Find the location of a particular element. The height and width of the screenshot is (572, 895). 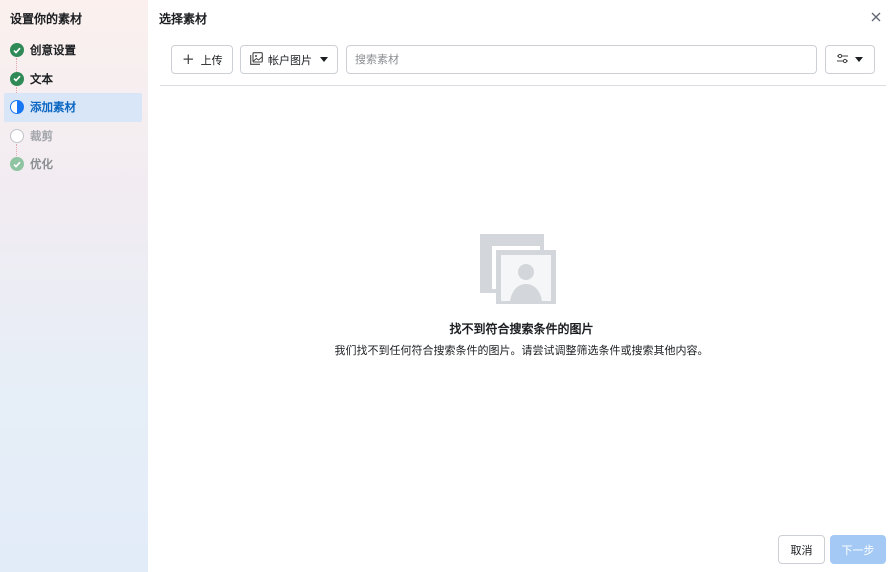

step-optimize: 优化 is located at coordinates (73, 164).